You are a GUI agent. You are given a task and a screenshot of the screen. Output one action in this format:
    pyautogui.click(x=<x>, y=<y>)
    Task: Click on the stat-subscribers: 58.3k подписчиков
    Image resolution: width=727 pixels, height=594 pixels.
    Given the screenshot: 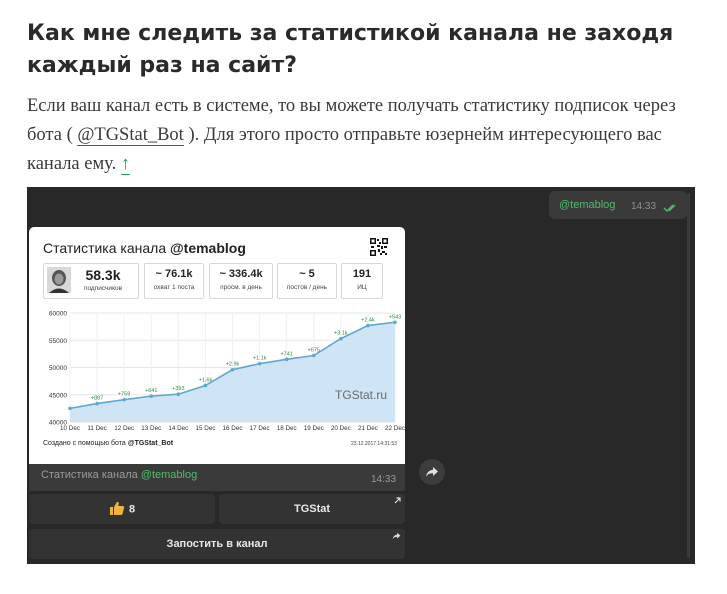 What is the action you would take?
    pyautogui.click(x=91, y=281)
    